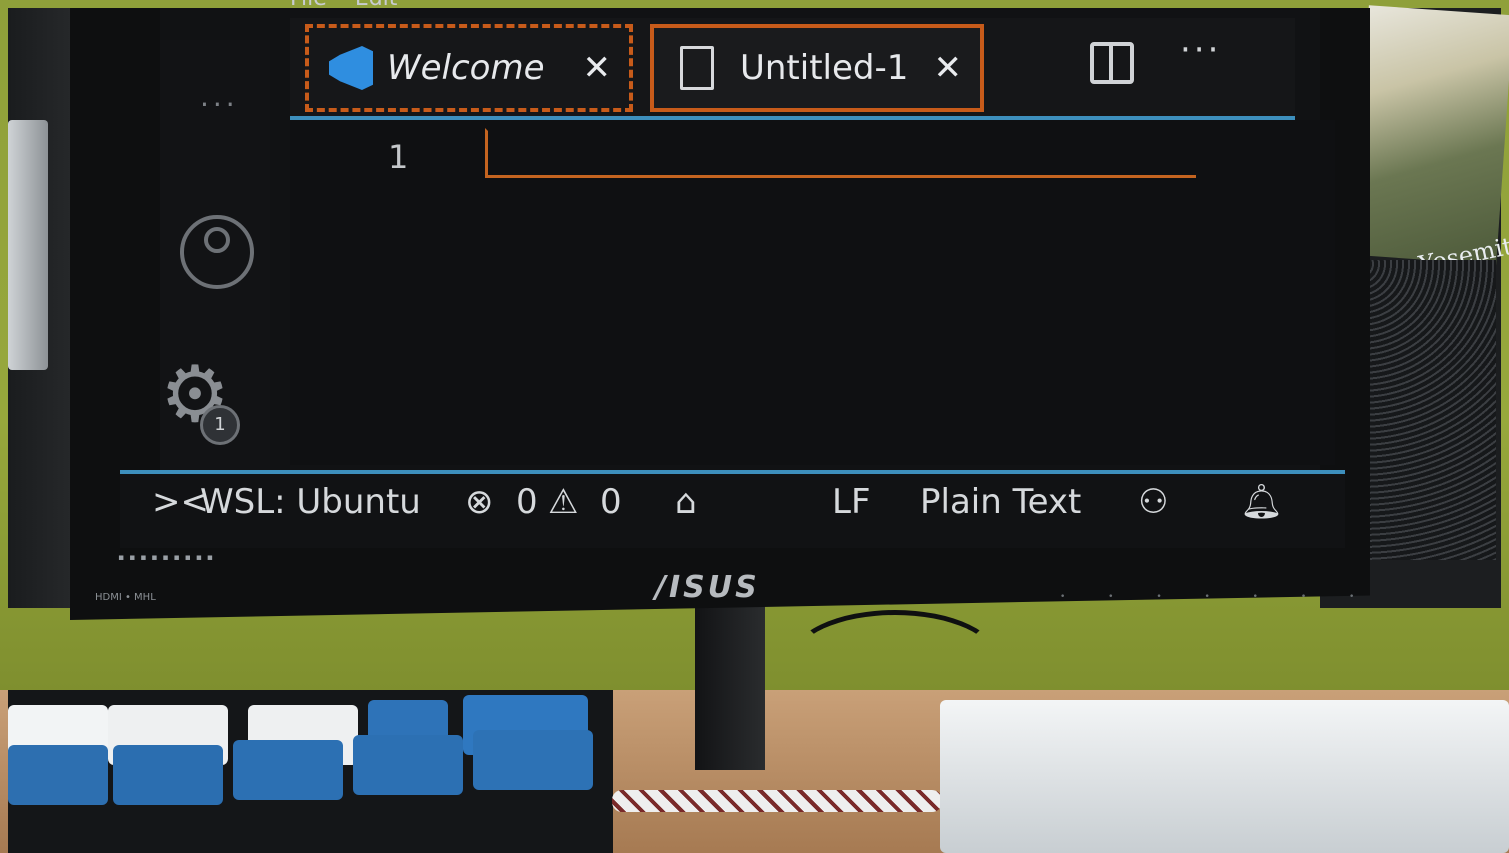  What do you see at coordinates (1224, 776) in the screenshot?
I see `keyboard-right` at bounding box center [1224, 776].